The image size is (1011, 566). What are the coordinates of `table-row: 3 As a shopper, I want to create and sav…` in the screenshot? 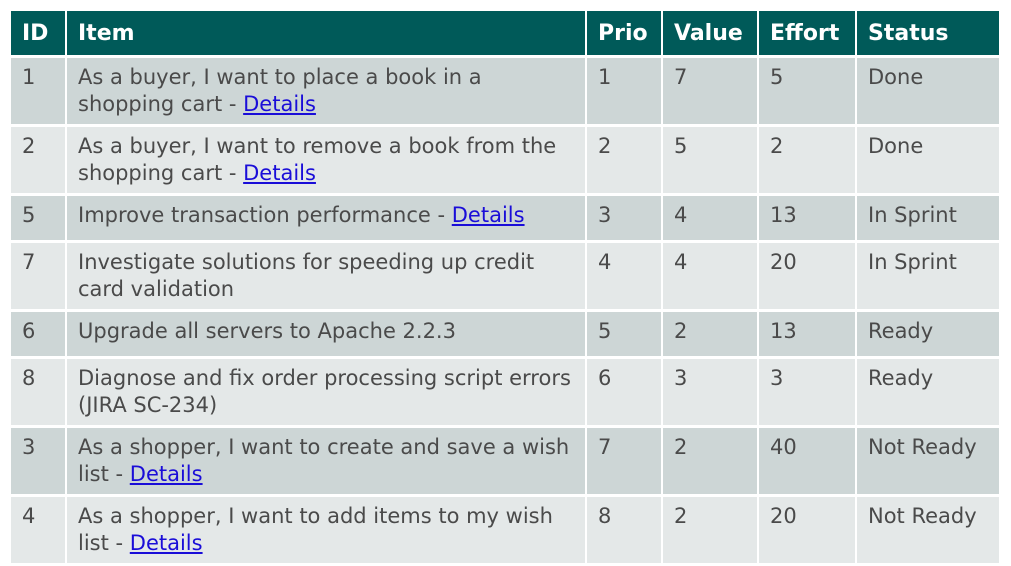 It's located at (505, 461).